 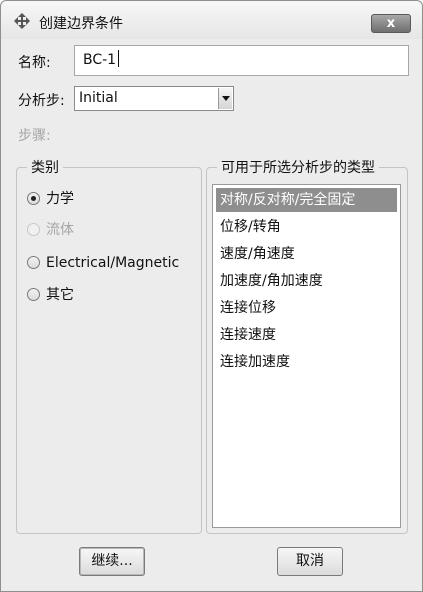 I want to click on radio-label: 力学, so click(x=60, y=199).